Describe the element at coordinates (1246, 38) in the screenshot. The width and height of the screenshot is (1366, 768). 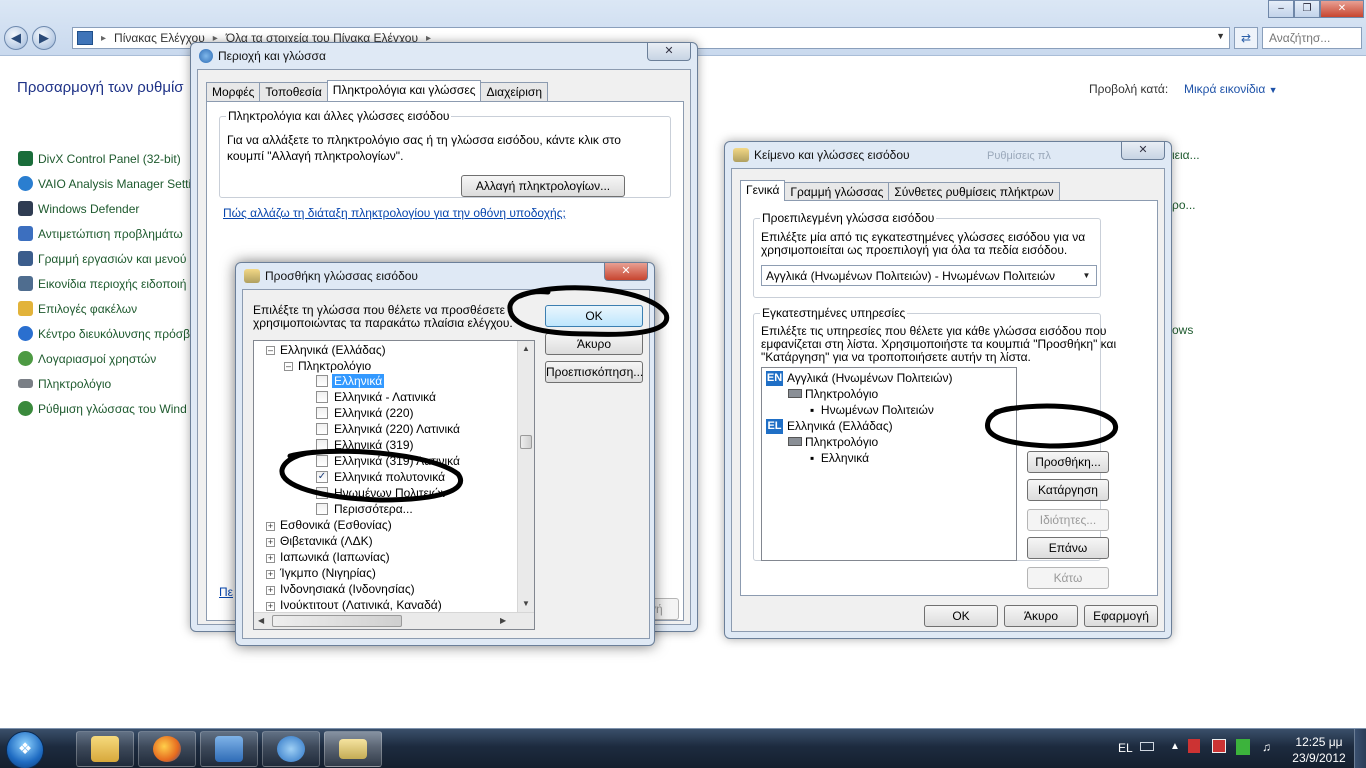
I see `refresh-button: ⇄` at that location.